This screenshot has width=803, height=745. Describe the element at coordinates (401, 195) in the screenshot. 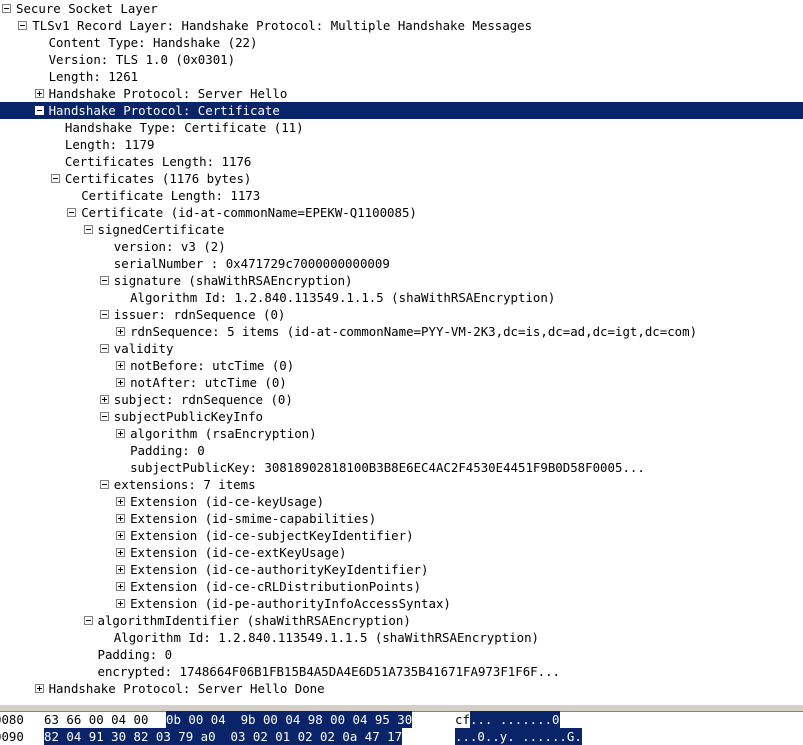

I see `tree-row: Certificate Length: 1173` at that location.